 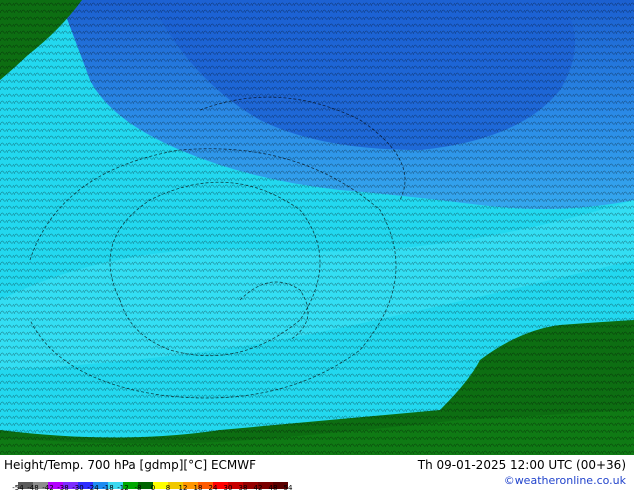 I want to click on legend-tick-label: 0, so click(x=153, y=488).